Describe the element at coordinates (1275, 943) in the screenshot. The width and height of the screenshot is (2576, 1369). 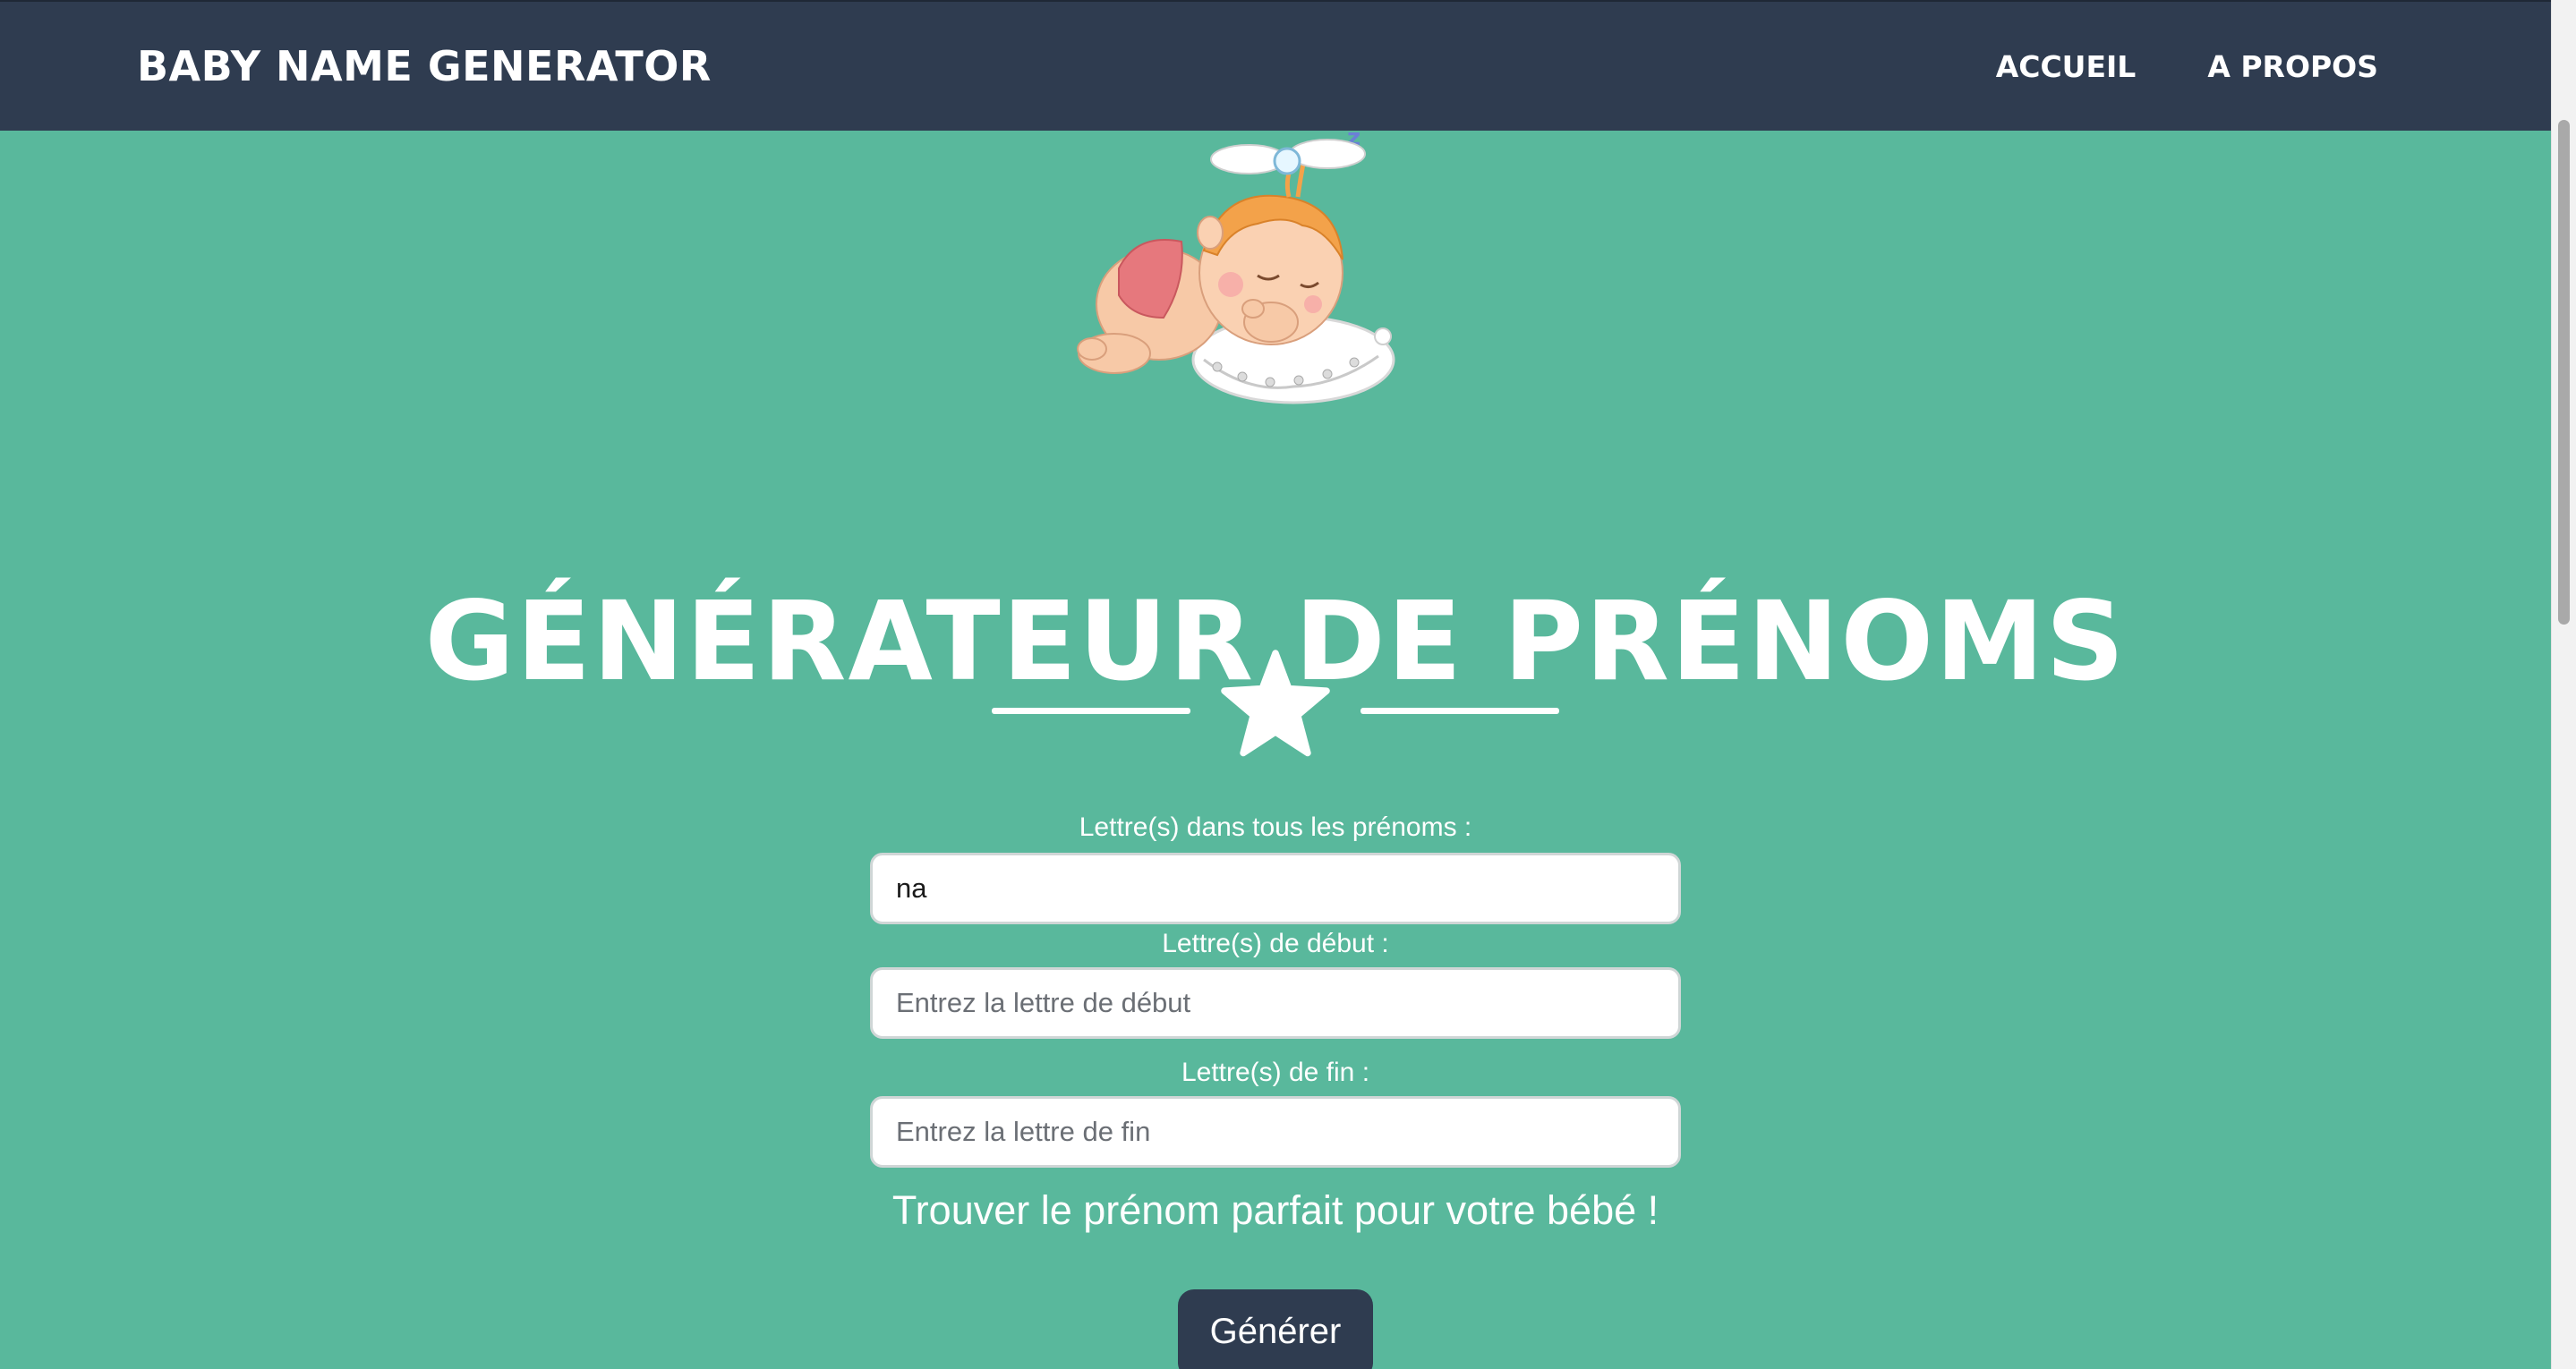
I see `start-letters-label: Lettre(s) de début :` at that location.